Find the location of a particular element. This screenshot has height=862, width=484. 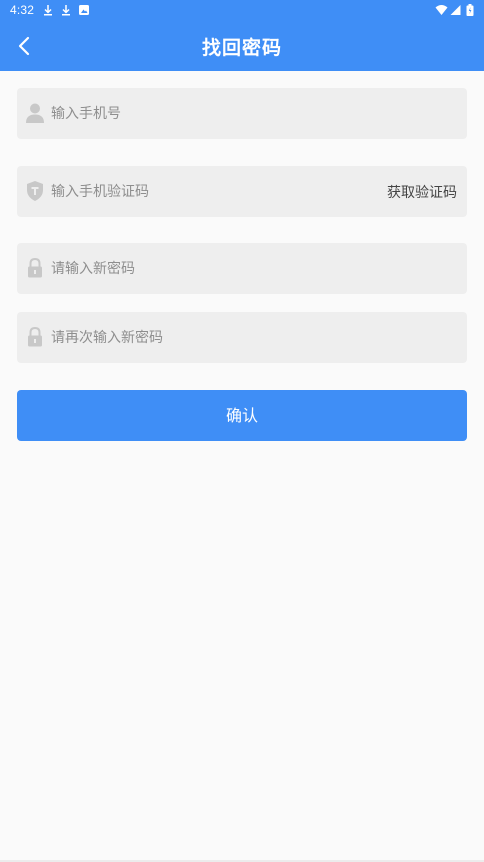

new-password-field is located at coordinates (242, 268).